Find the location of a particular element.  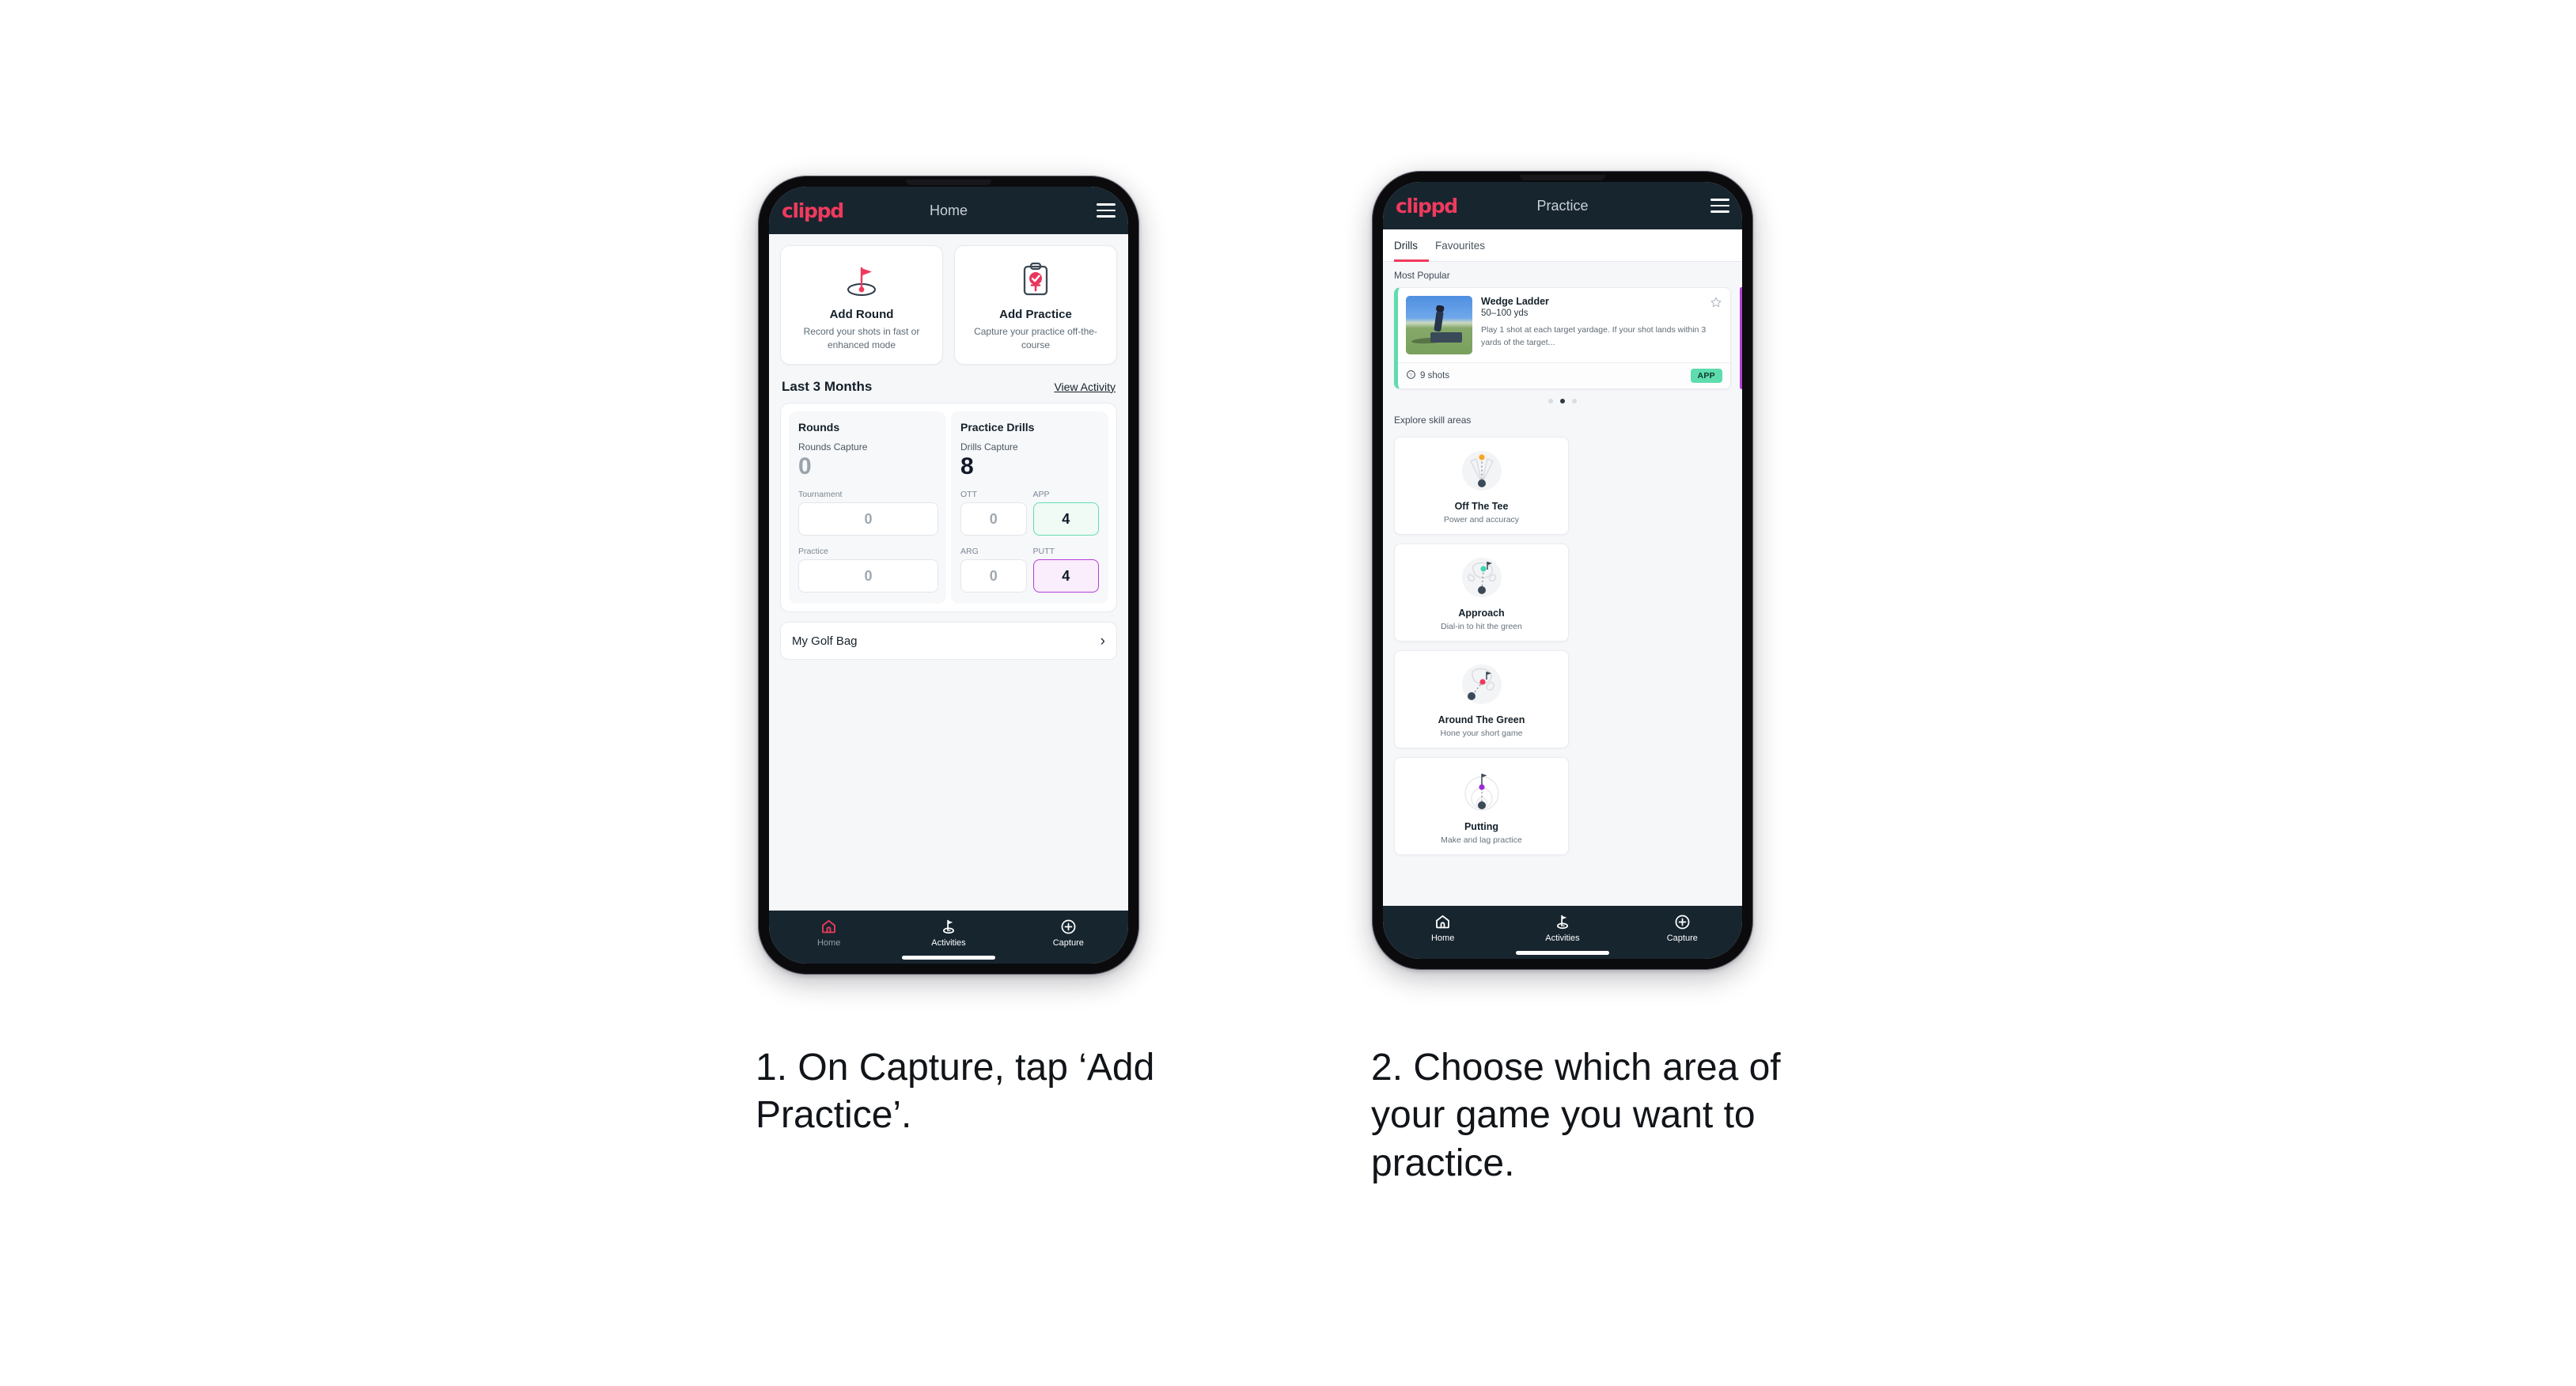

practice-row: Practice 0 is located at coordinates (868, 570).